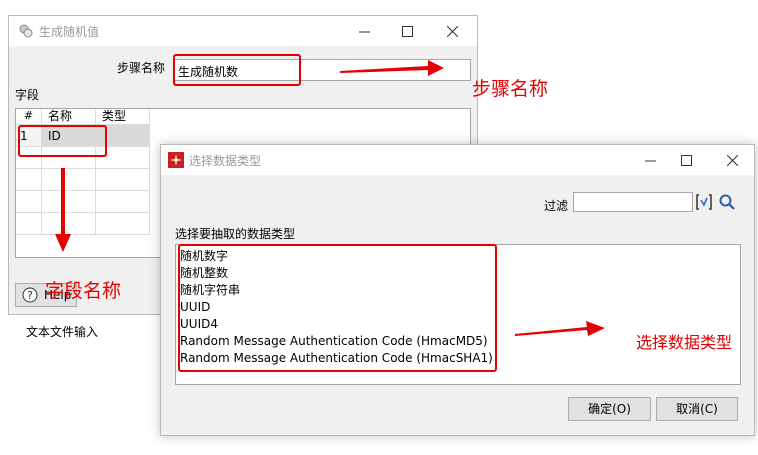  Describe the element at coordinates (27, 95) in the screenshot. I see `fields-label: 字段` at that location.